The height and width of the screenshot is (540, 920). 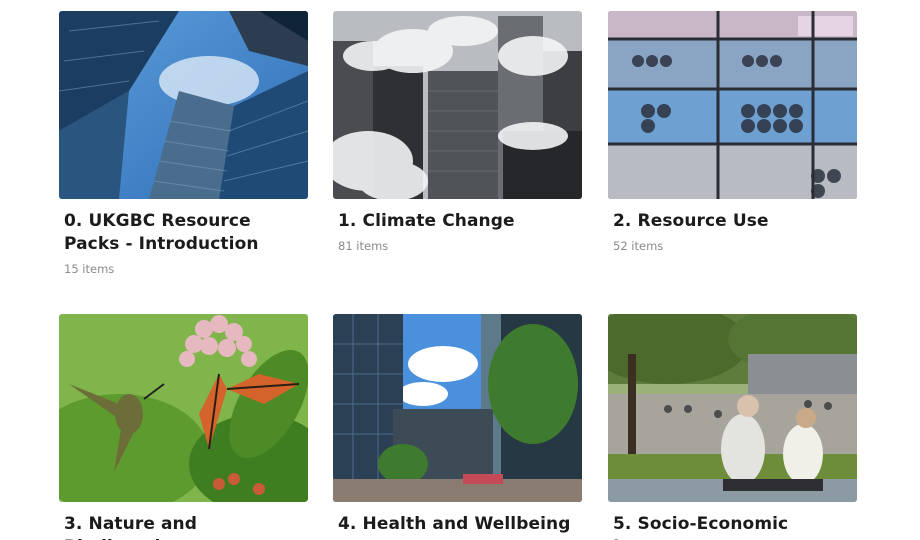 I want to click on collection-card-health-wellbeing: 4. Health and Wellbeing, so click(x=457, y=427).